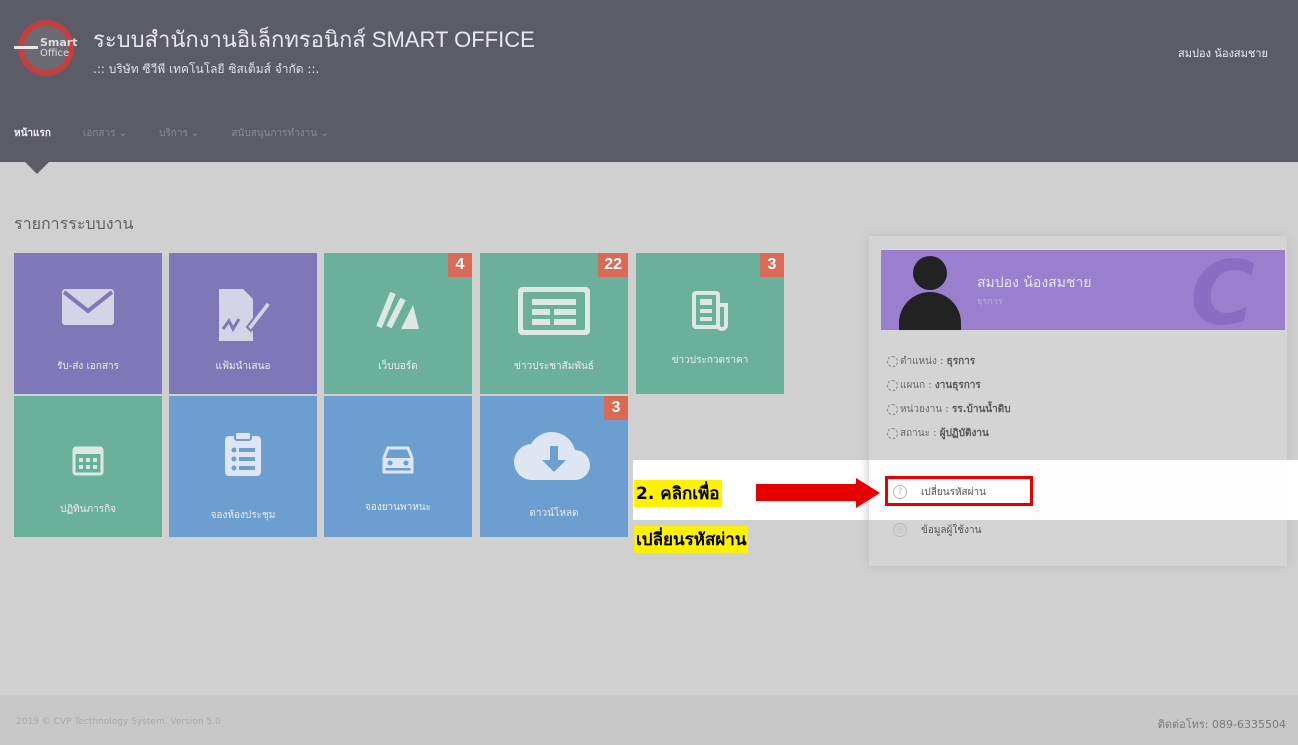  What do you see at coordinates (934, 385) in the screenshot?
I see `profile-department: แผนก : งานธุรการ` at bounding box center [934, 385].